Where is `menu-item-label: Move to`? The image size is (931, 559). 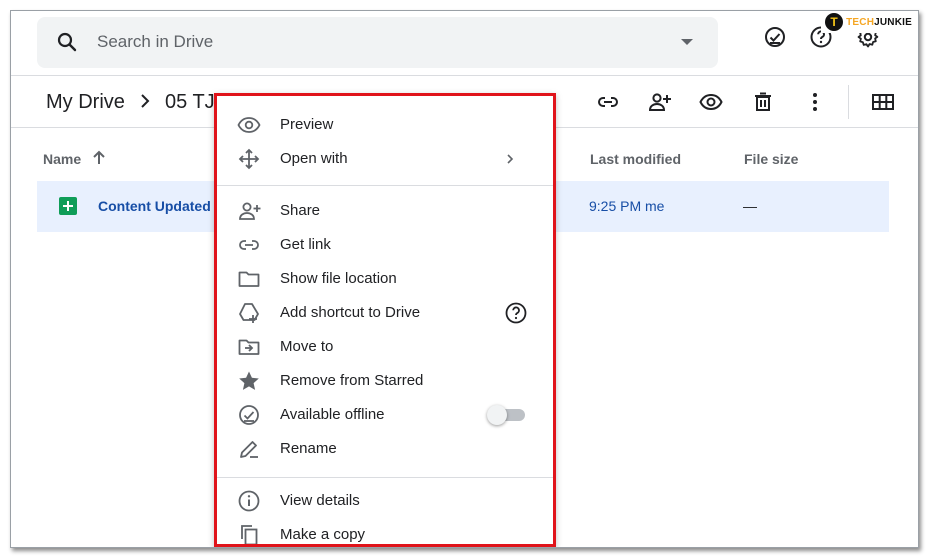
menu-item-label: Move to is located at coordinates (307, 346).